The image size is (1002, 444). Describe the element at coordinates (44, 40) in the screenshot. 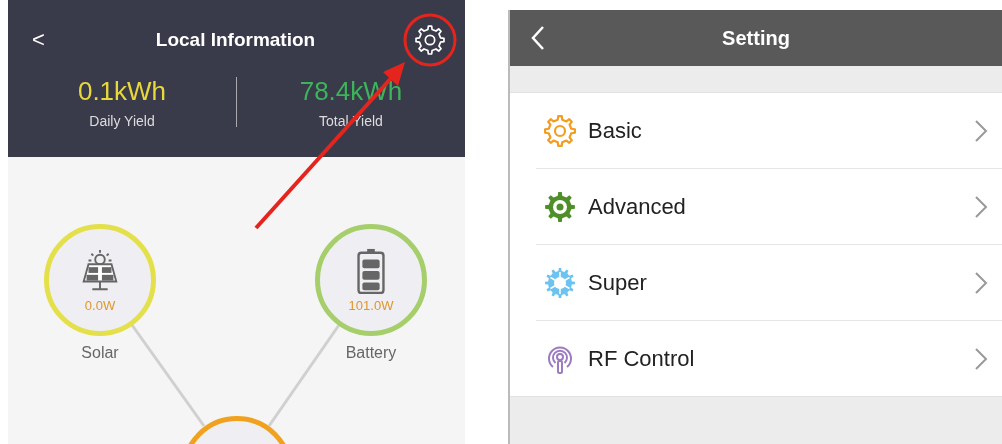

I see `back-button: <` at that location.